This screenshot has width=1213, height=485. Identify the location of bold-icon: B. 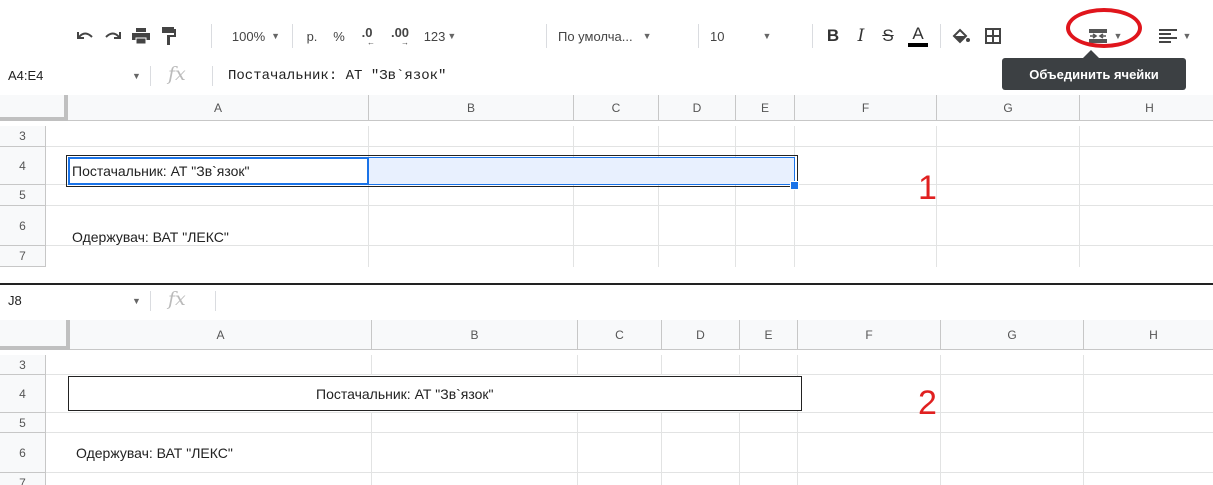
(833, 35).